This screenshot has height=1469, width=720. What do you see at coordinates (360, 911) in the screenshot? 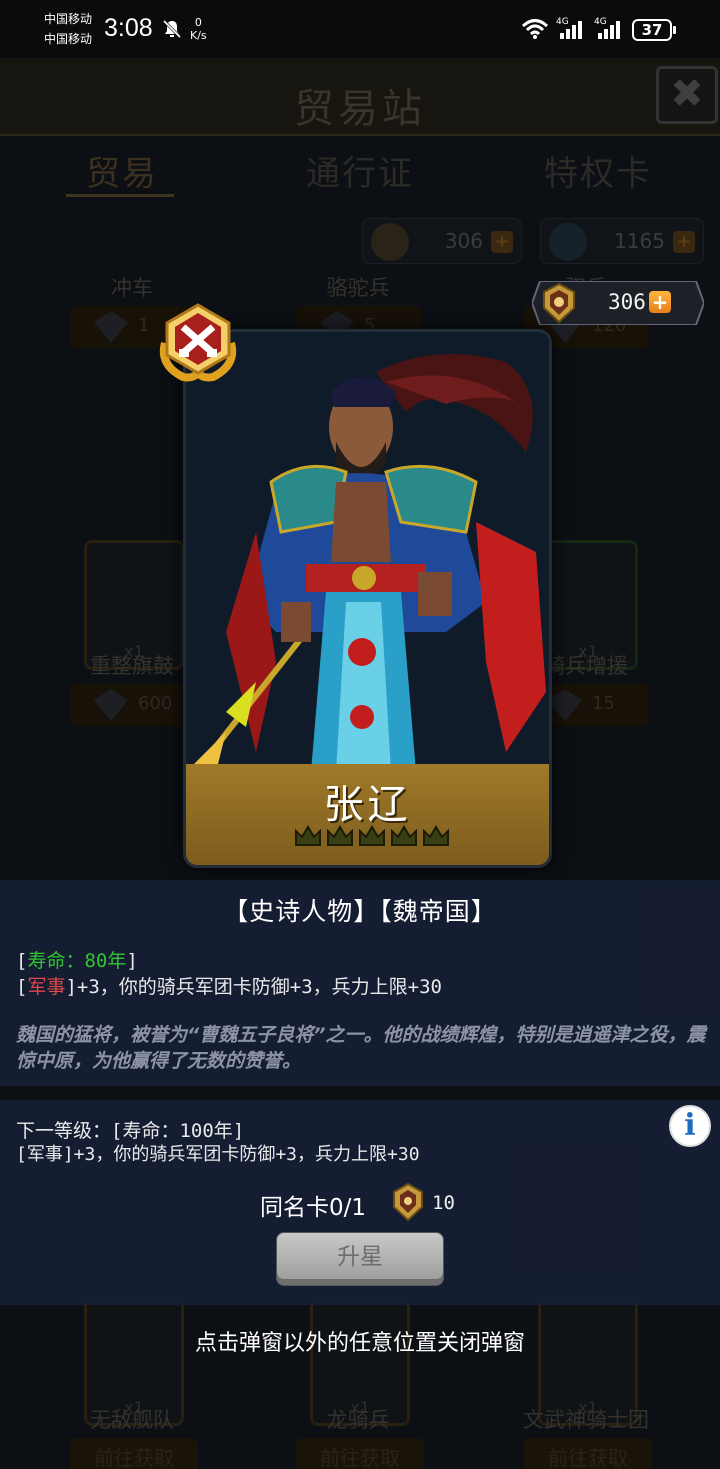
I see `hero-tags: 【史诗人物】【魏帝国】` at bounding box center [360, 911].